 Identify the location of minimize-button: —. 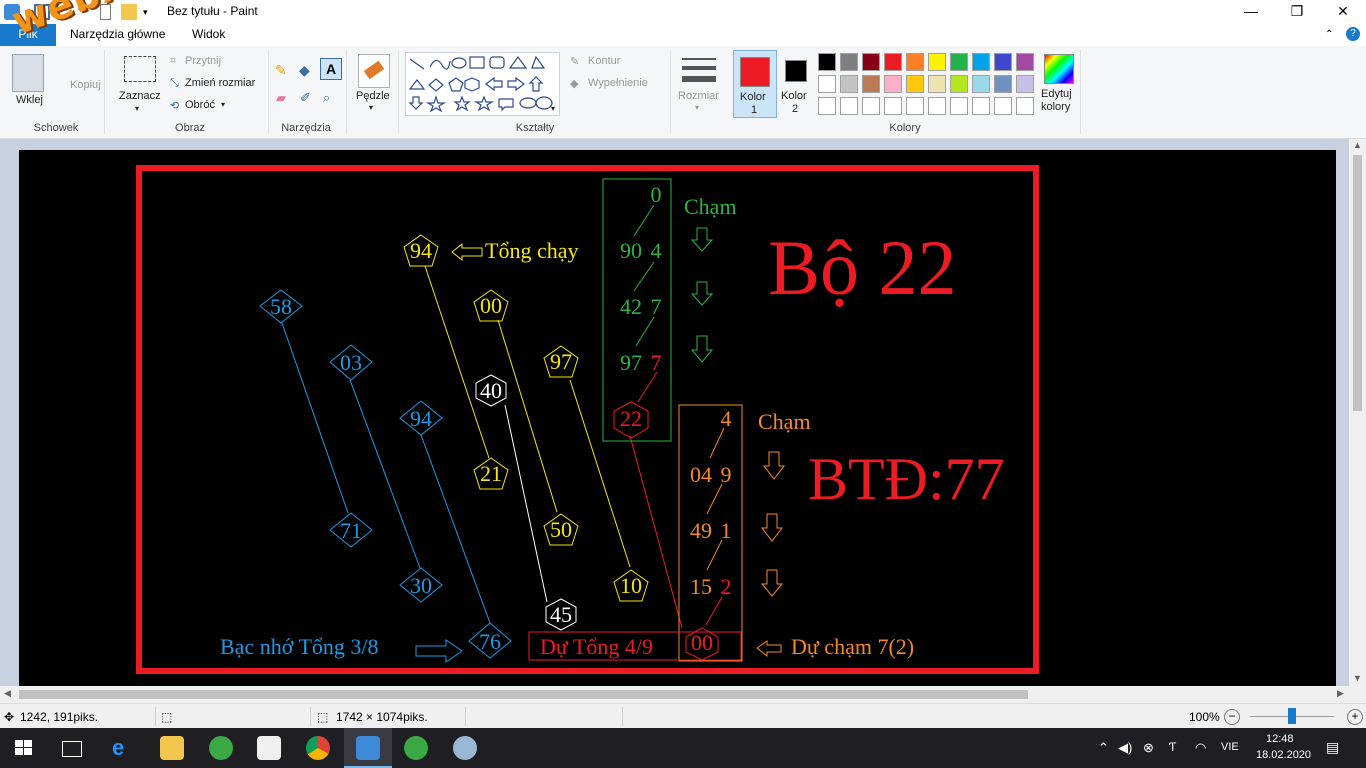
(1251, 12).